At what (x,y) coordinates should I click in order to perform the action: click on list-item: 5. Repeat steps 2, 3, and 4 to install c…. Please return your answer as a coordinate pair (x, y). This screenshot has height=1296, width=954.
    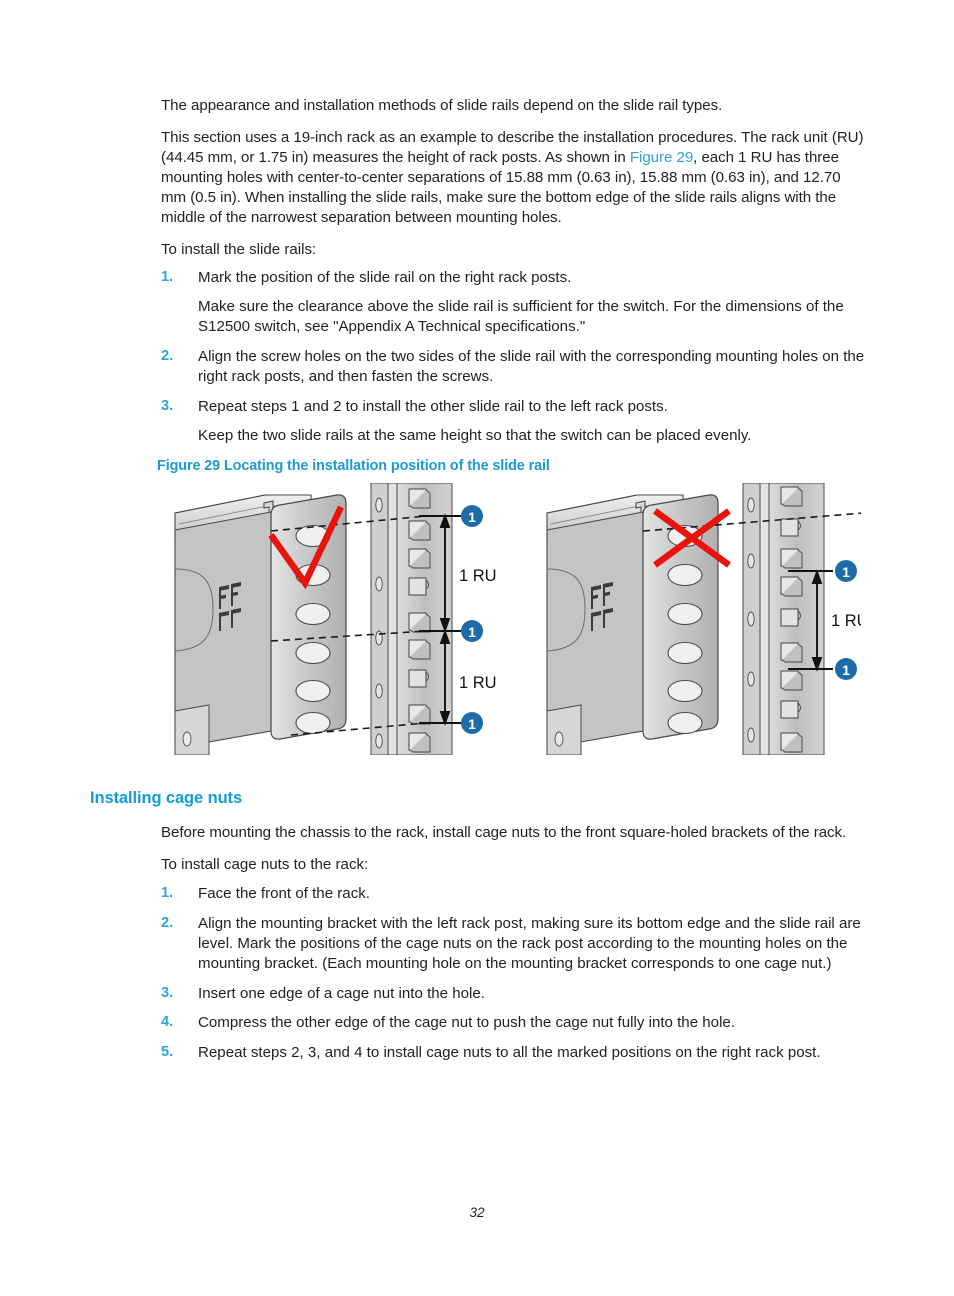
    Looking at the image, I should click on (513, 1053).